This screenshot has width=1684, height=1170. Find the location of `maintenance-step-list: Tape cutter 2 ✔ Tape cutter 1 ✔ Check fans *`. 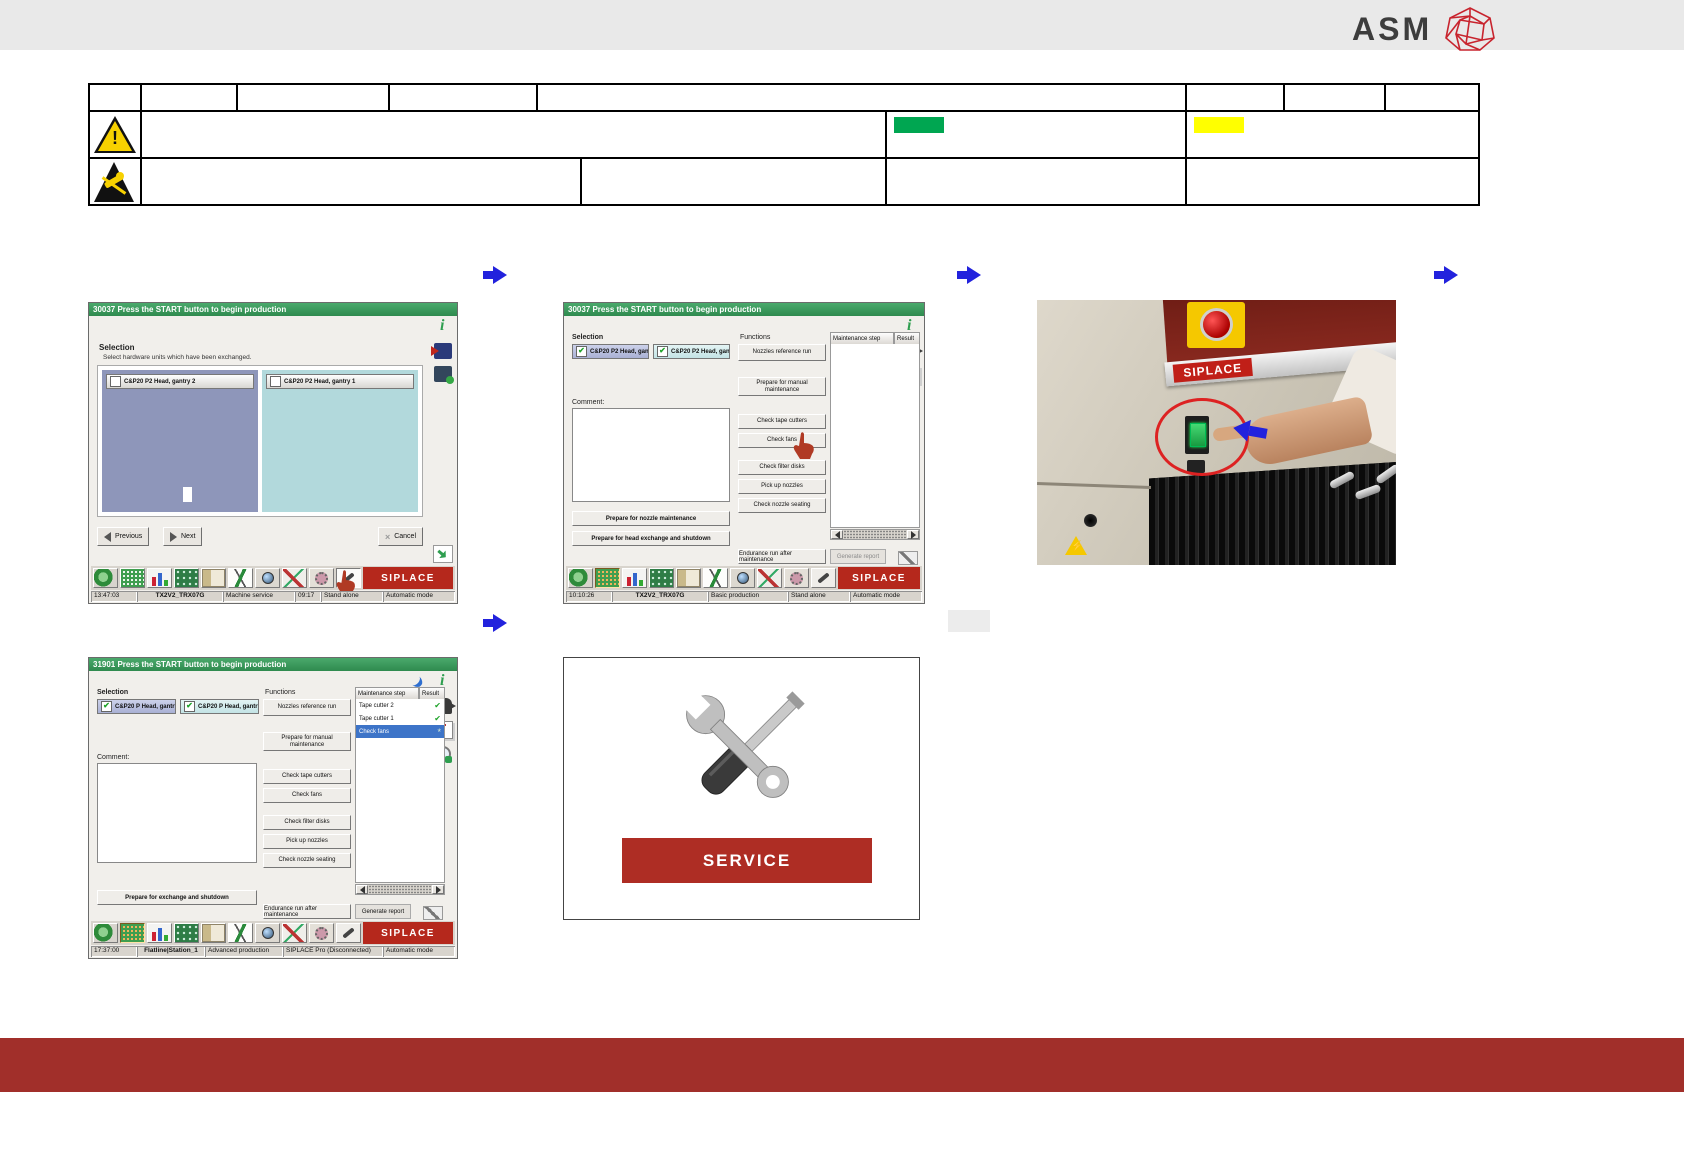

maintenance-step-list: Tape cutter 2 ✔ Tape cutter 1 ✔ Check fans * is located at coordinates (400, 791).